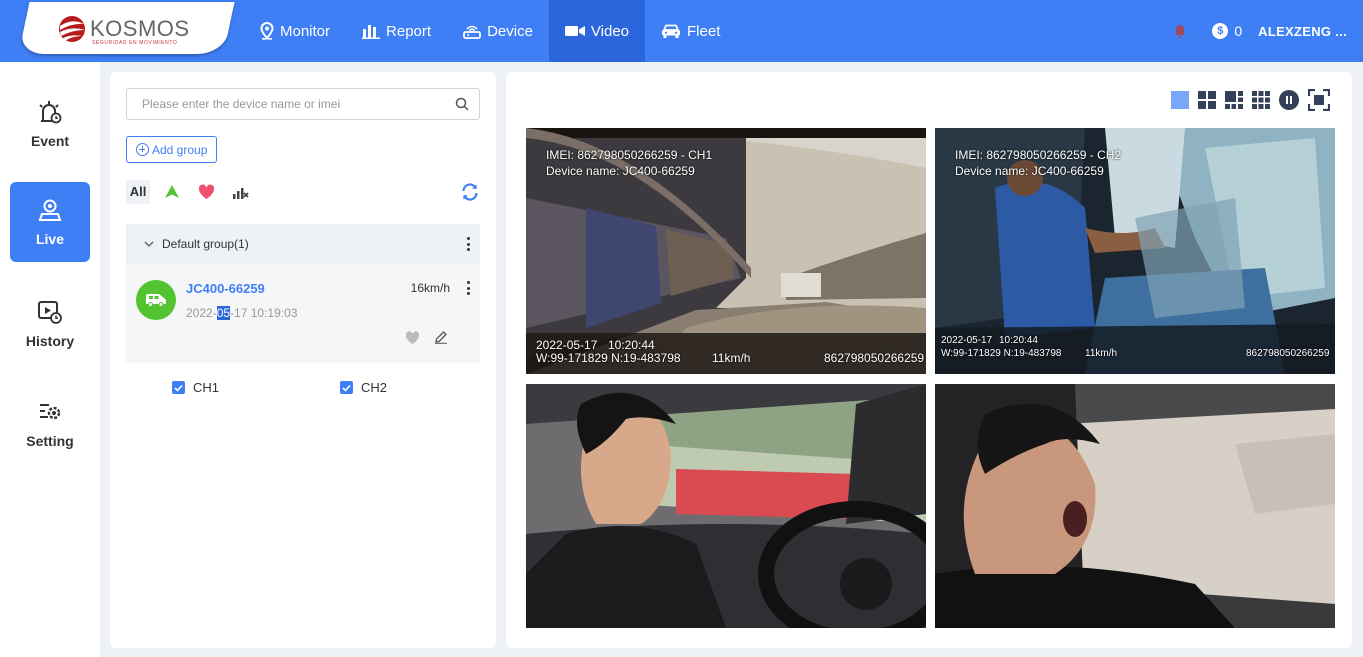 The image size is (1363, 657). Describe the element at coordinates (1101, 353) in the screenshot. I see `ch2-osd-speed: 11km/h` at that location.